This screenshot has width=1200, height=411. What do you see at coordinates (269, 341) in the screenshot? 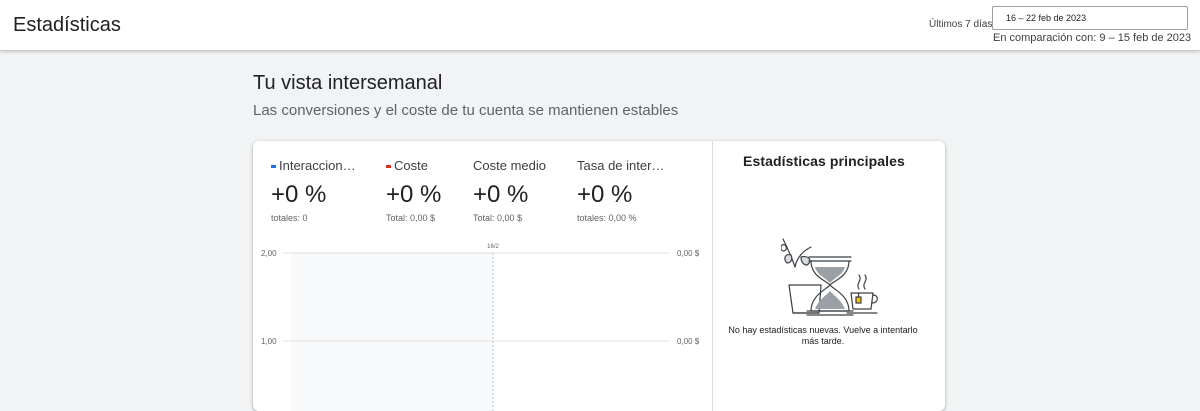
I see `y-axis-tick-label: 1,00` at bounding box center [269, 341].